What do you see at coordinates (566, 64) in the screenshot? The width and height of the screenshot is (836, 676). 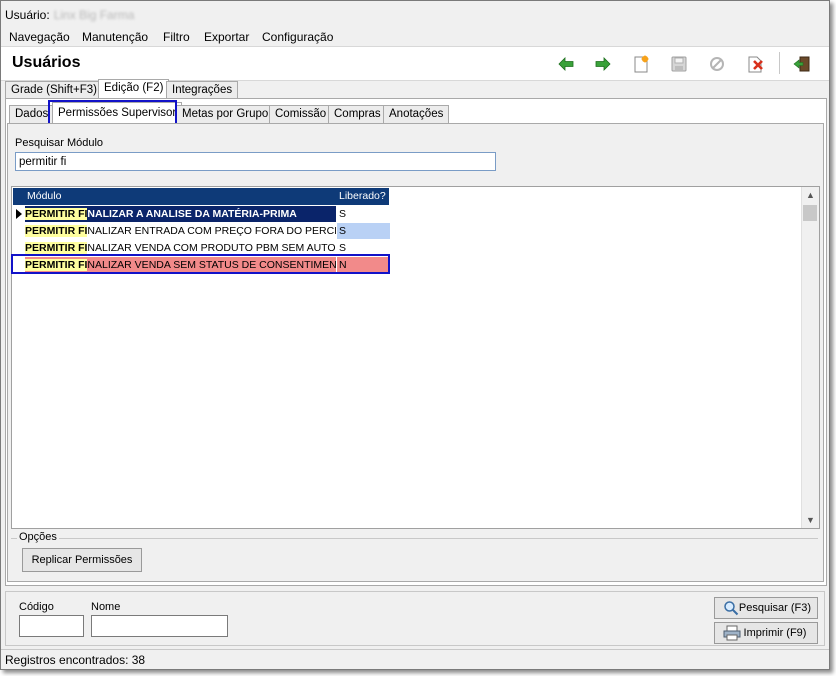 I see `arrow-left-icon` at bounding box center [566, 64].